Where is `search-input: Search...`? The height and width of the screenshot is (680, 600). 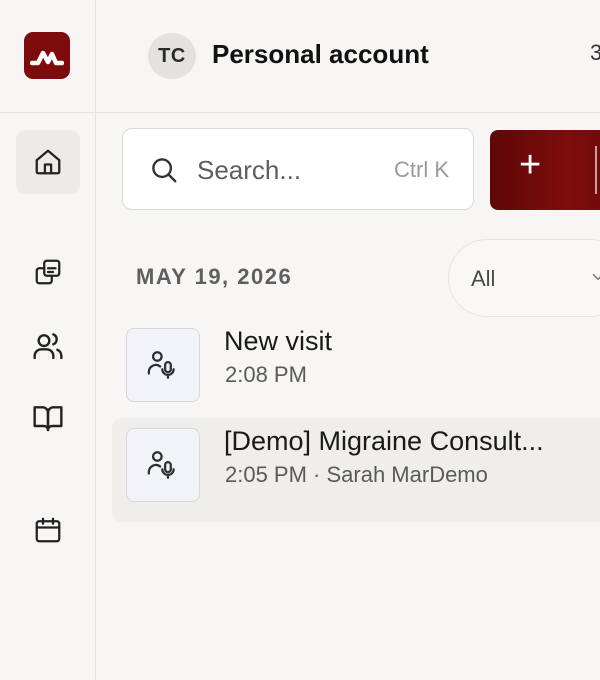 search-input: Search... is located at coordinates (249, 170).